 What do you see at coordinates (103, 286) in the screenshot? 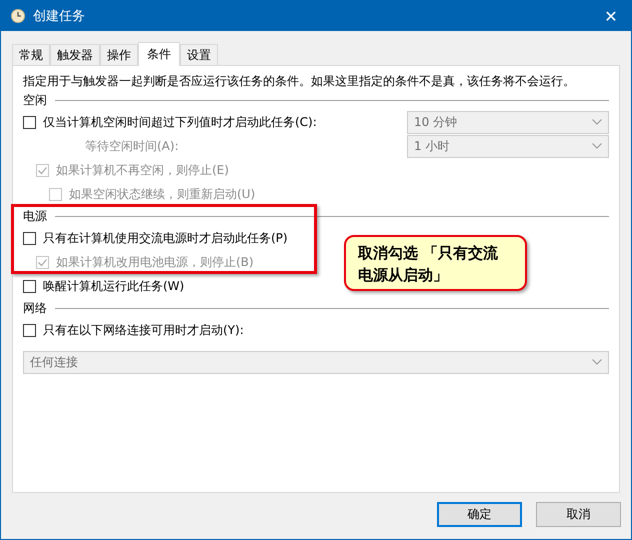
I see `checkbox: 唤醒计算机运行此任务(W)` at bounding box center [103, 286].